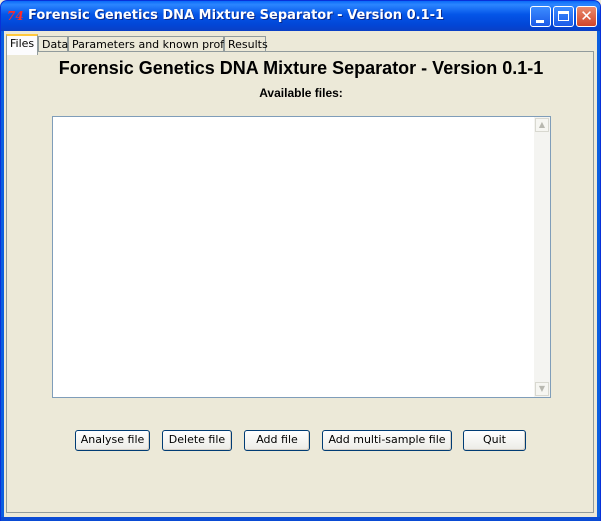 The width and height of the screenshot is (601, 521). What do you see at coordinates (540, 21) in the screenshot?
I see `minimize-icon` at bounding box center [540, 21].